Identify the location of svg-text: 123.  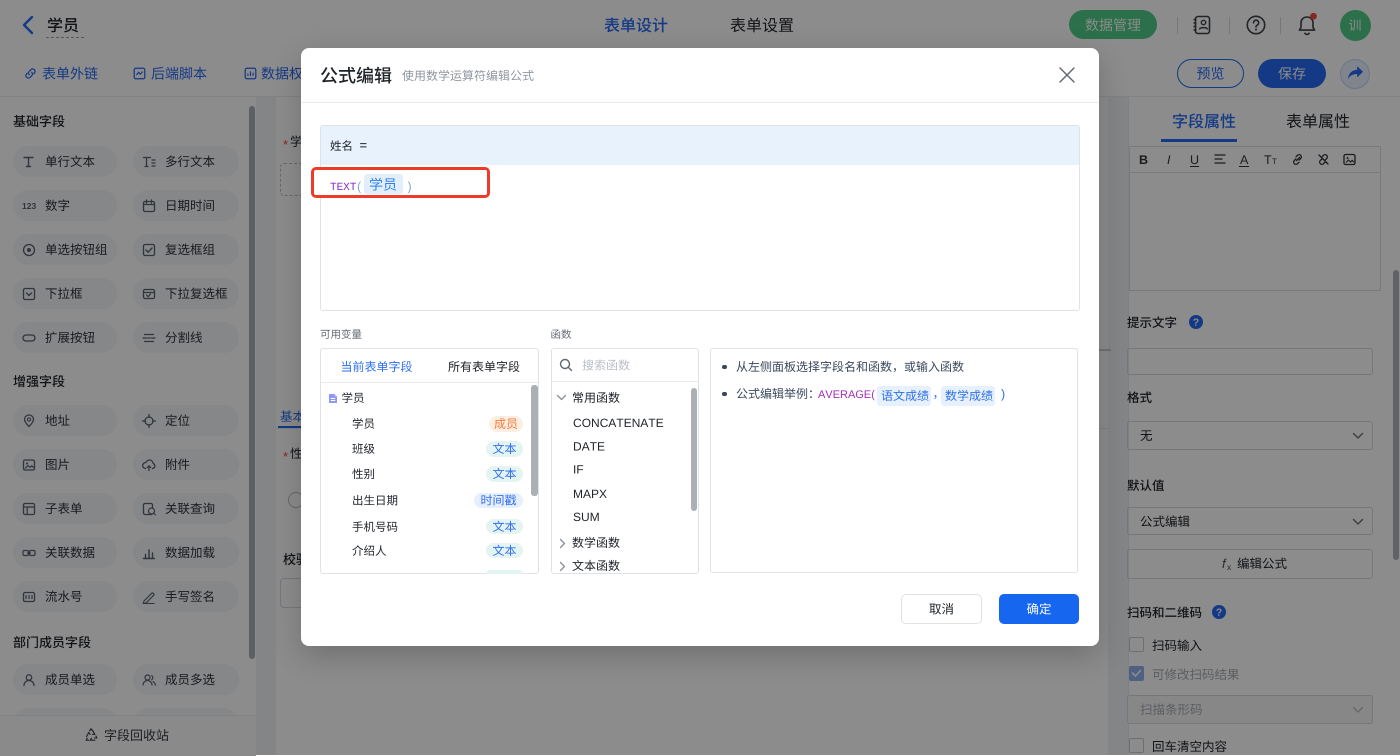
(29, 206).